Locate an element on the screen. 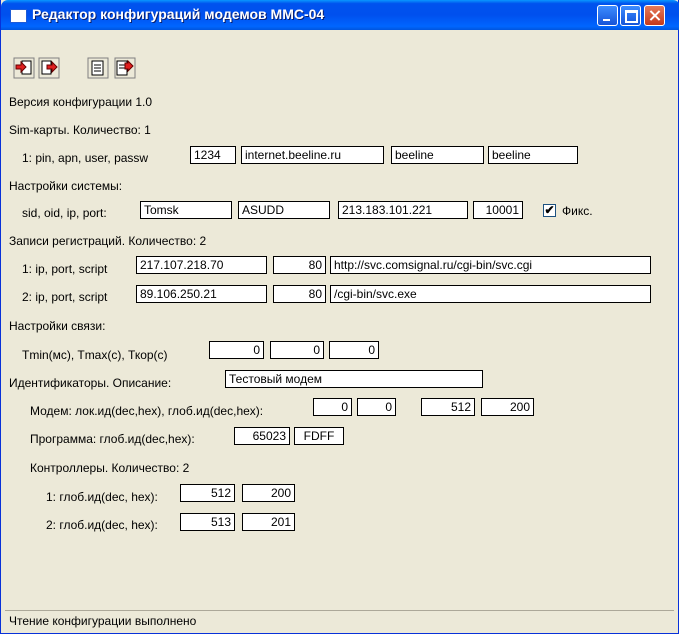  controller-row-label: 2: глоб.ид(dec, hex): is located at coordinates (102, 525).